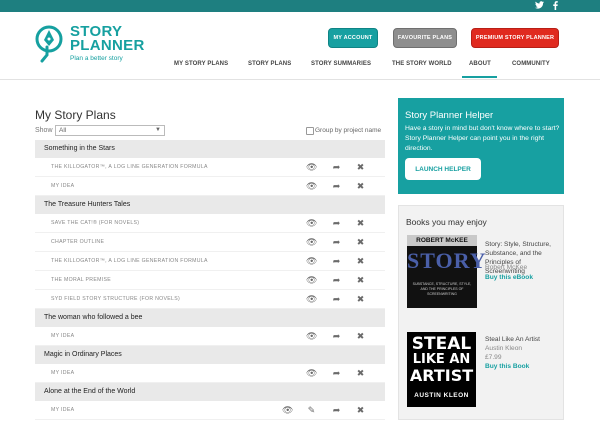  What do you see at coordinates (531, 64) in the screenshot?
I see `nav-community: COMMUNITY` at bounding box center [531, 64].